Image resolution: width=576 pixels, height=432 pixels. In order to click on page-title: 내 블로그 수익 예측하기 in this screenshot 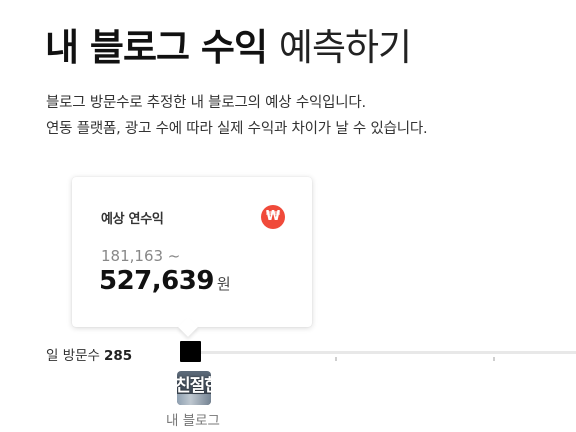, I will do `click(228, 48)`.